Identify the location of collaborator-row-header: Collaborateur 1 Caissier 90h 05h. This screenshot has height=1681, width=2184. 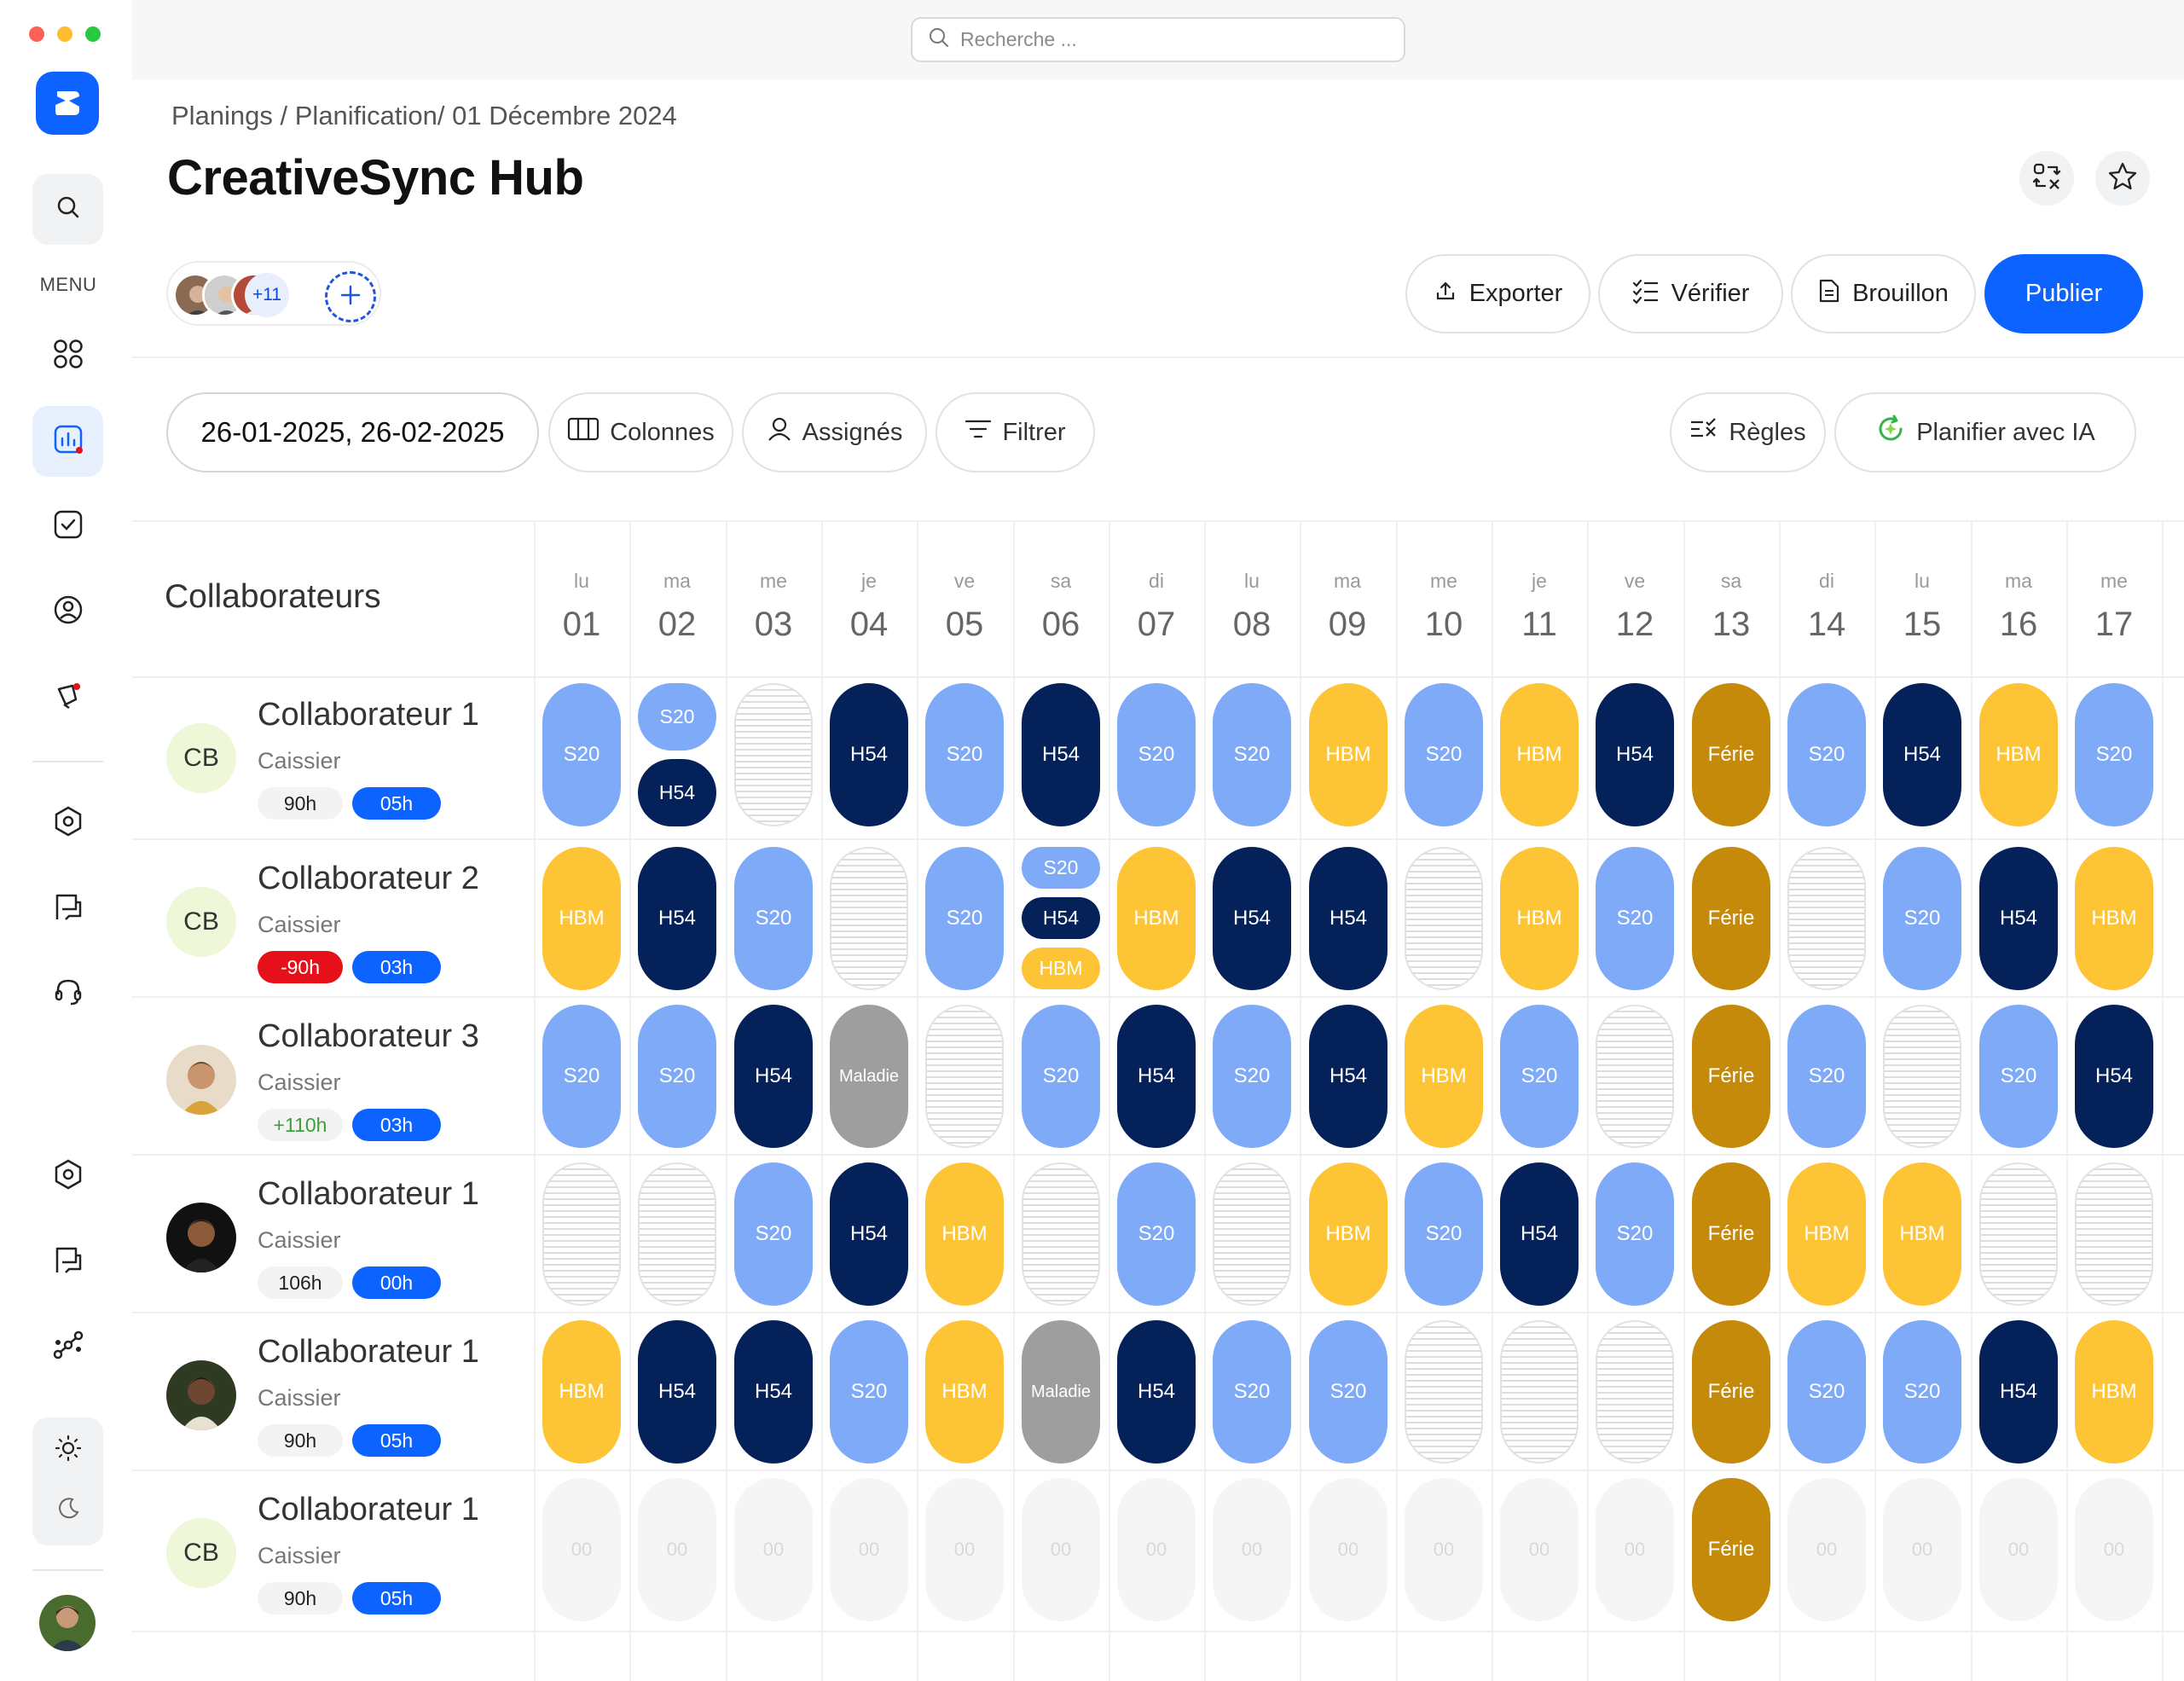
(333, 1392).